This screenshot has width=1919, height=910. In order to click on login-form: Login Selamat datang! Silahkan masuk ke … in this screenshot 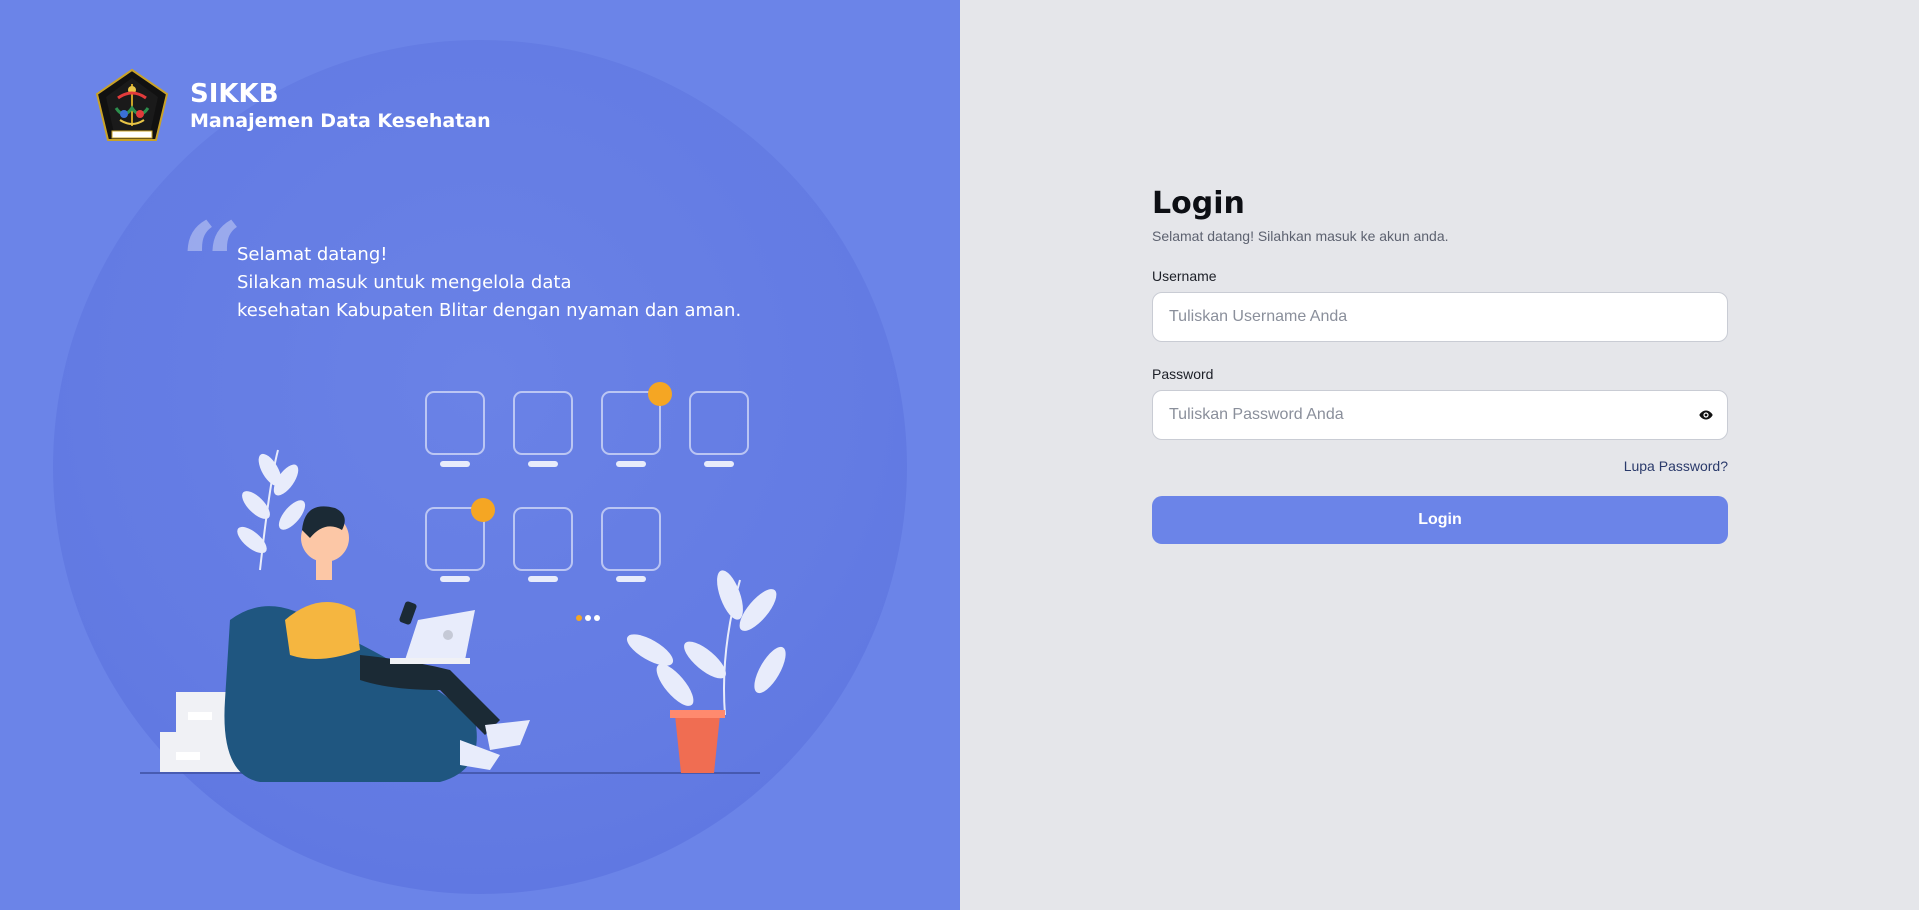, I will do `click(1440, 365)`.